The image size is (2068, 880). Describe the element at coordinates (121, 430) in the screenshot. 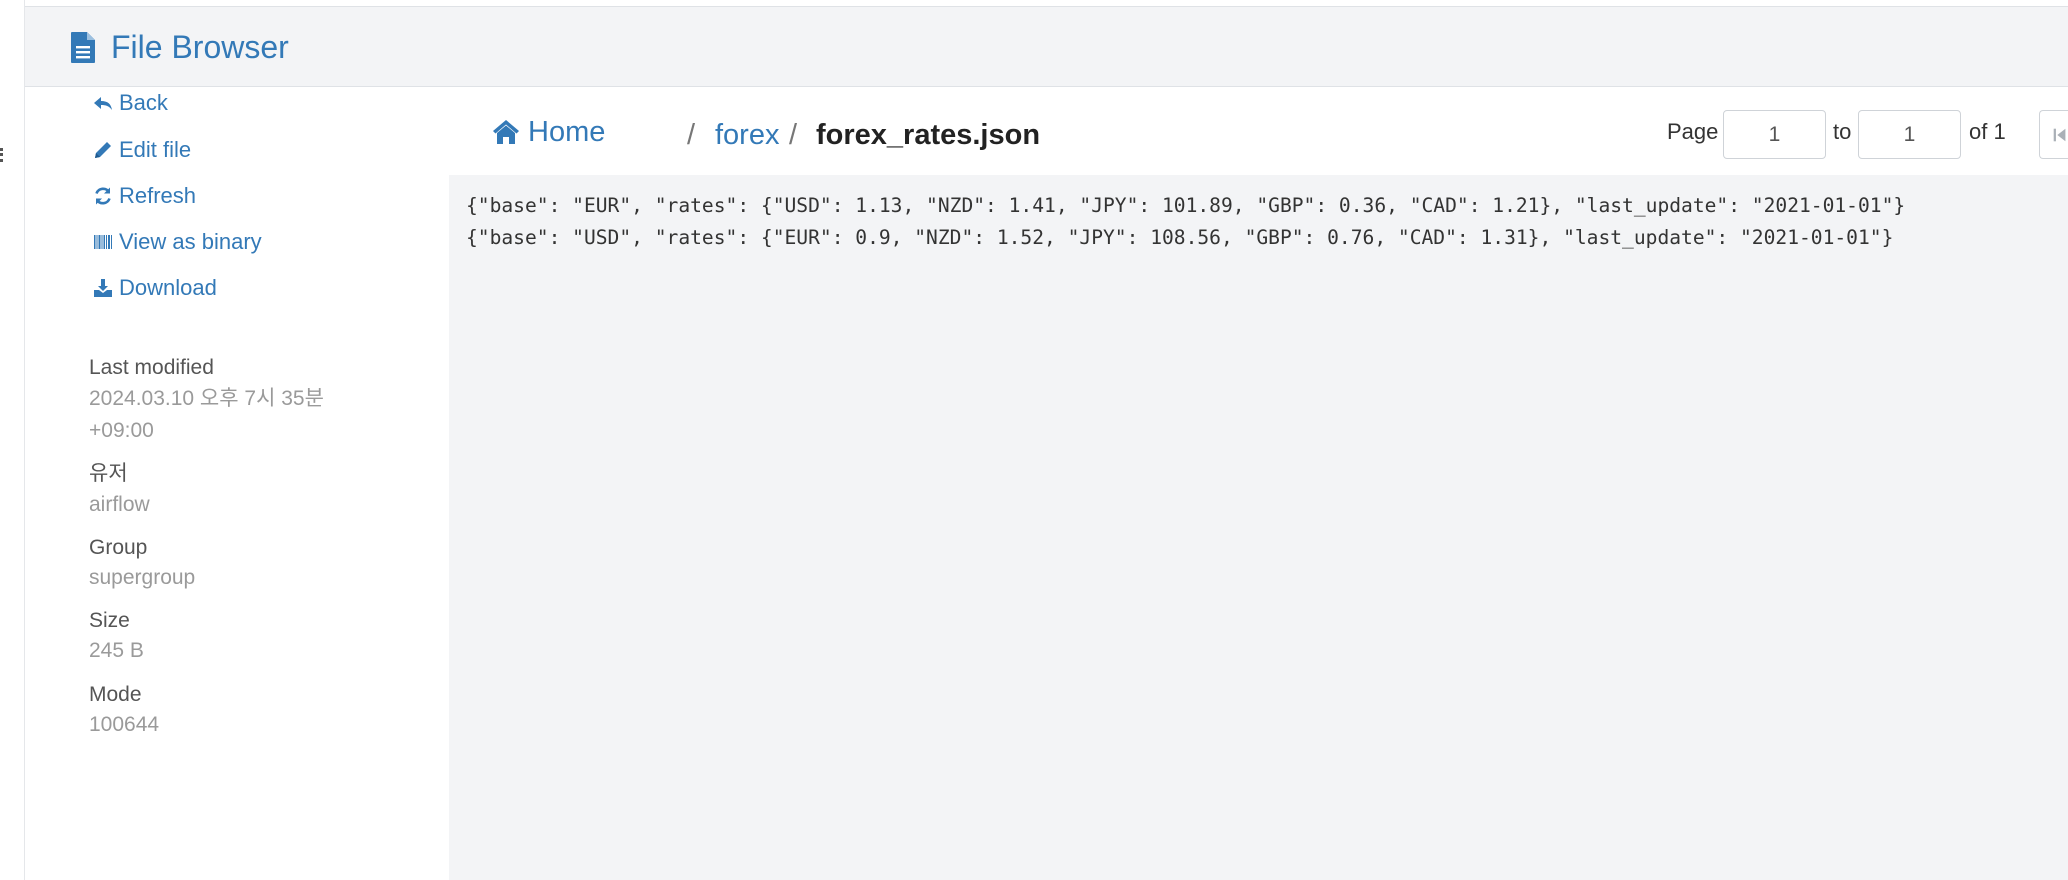

I see `last-modified-timezone: +09:00` at that location.